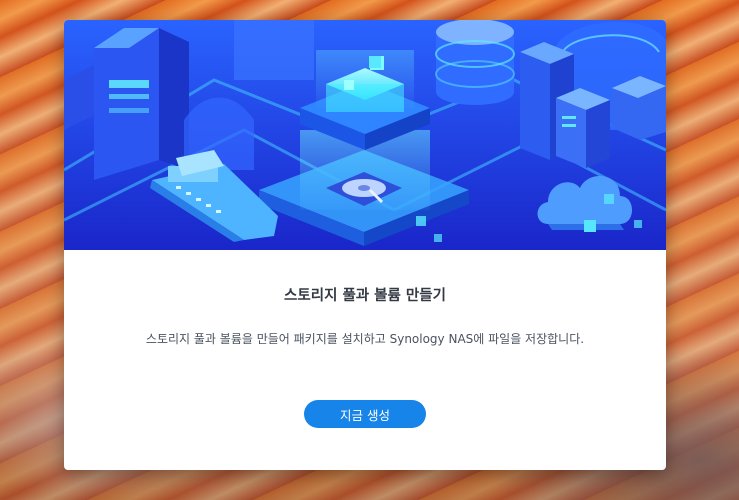  I want to click on dialog-title: 스토리지 풀과 볼륨 만들기, so click(365, 296).